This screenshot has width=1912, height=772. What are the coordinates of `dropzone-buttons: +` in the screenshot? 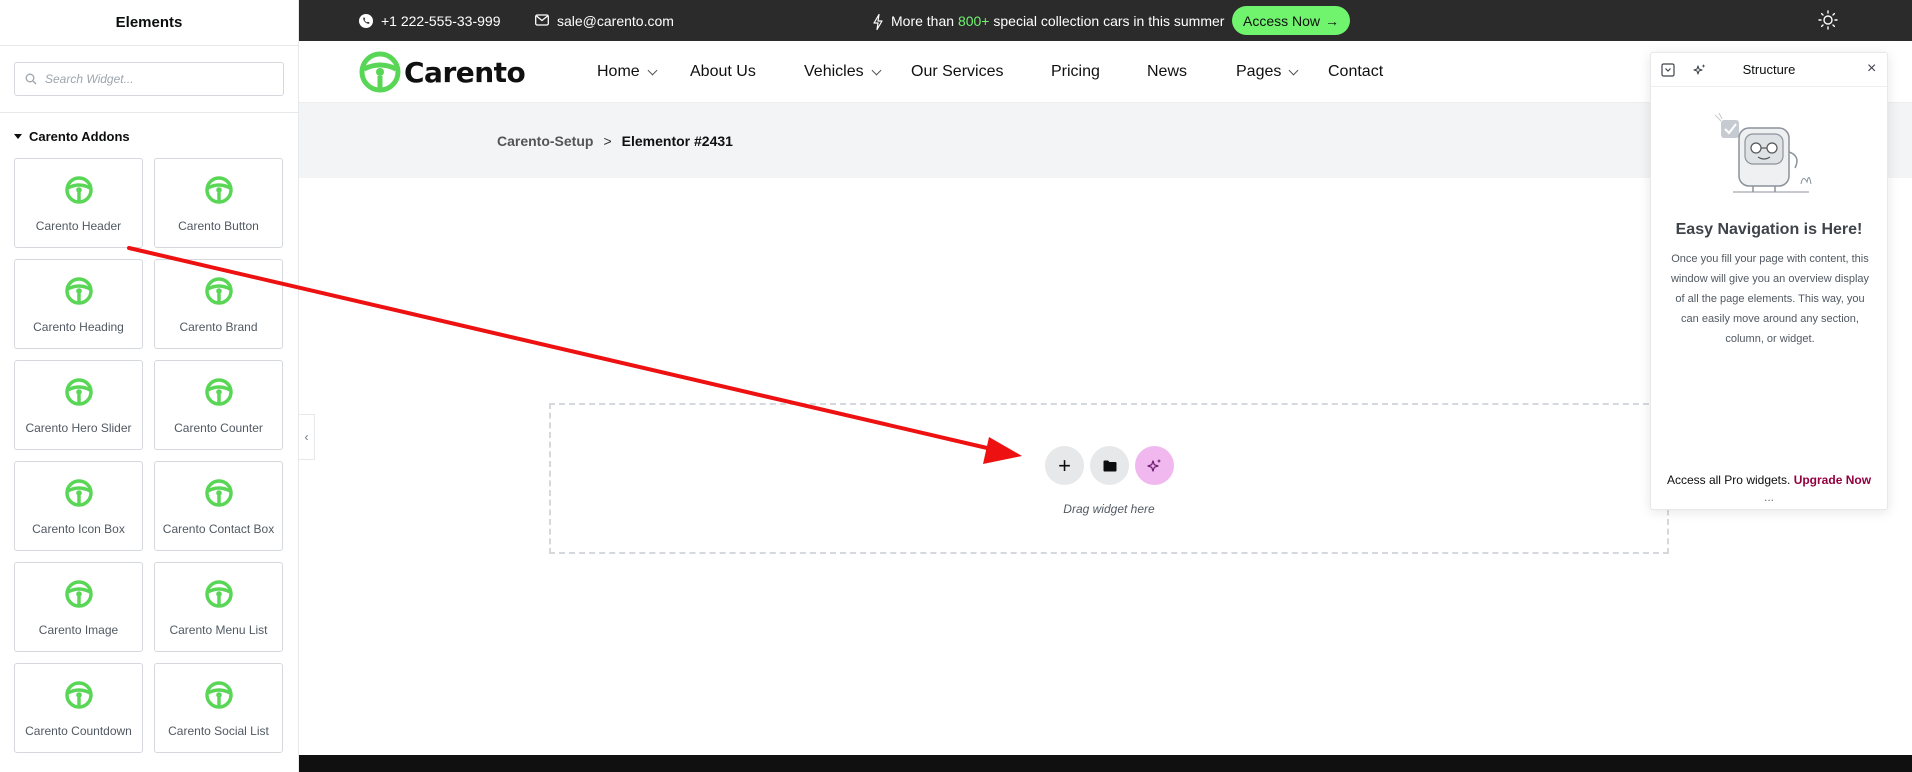 It's located at (1109, 465).